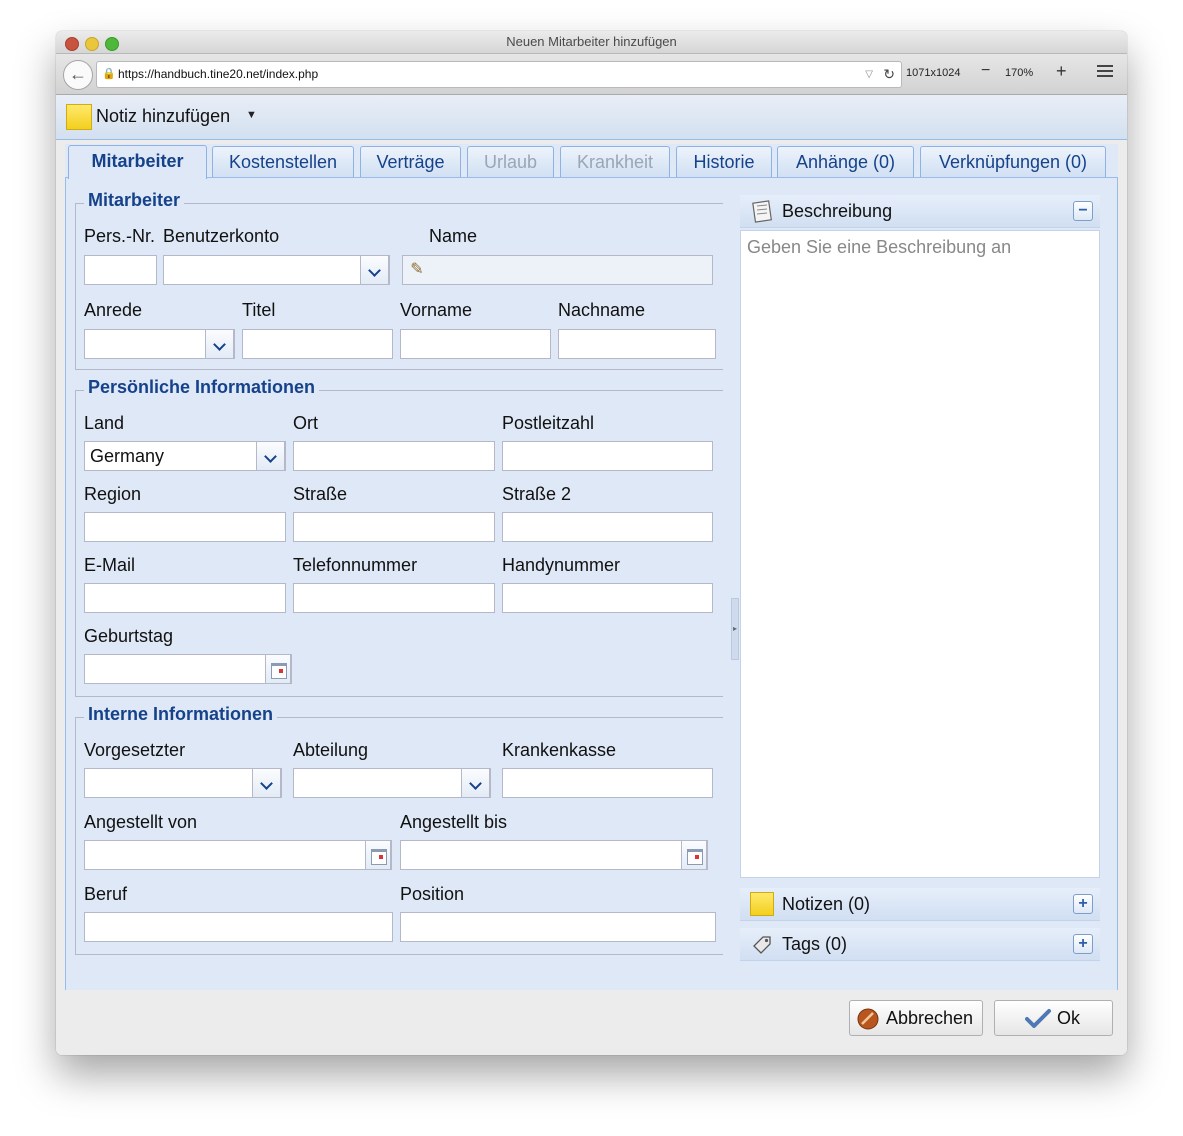 The image size is (1183, 1136). What do you see at coordinates (826, 904) in the screenshot?
I see `notes-title: Notizen (0)` at bounding box center [826, 904].